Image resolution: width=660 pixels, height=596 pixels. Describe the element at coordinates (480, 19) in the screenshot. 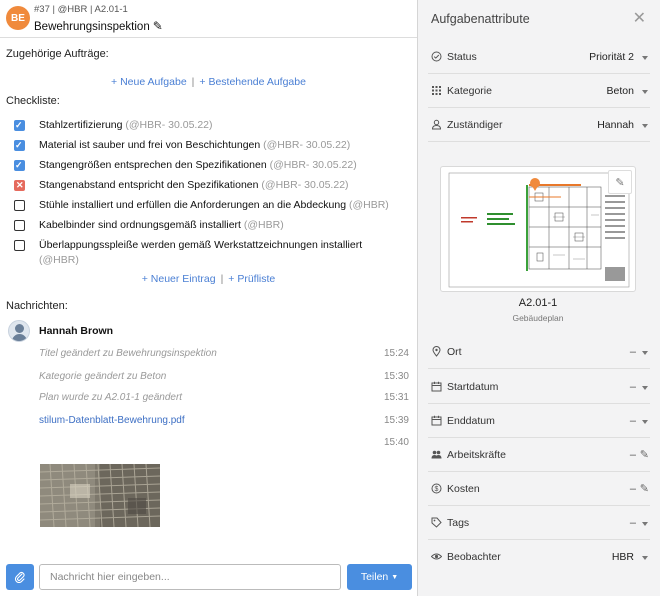

I see `panel-title: Aufgabenattribute` at that location.